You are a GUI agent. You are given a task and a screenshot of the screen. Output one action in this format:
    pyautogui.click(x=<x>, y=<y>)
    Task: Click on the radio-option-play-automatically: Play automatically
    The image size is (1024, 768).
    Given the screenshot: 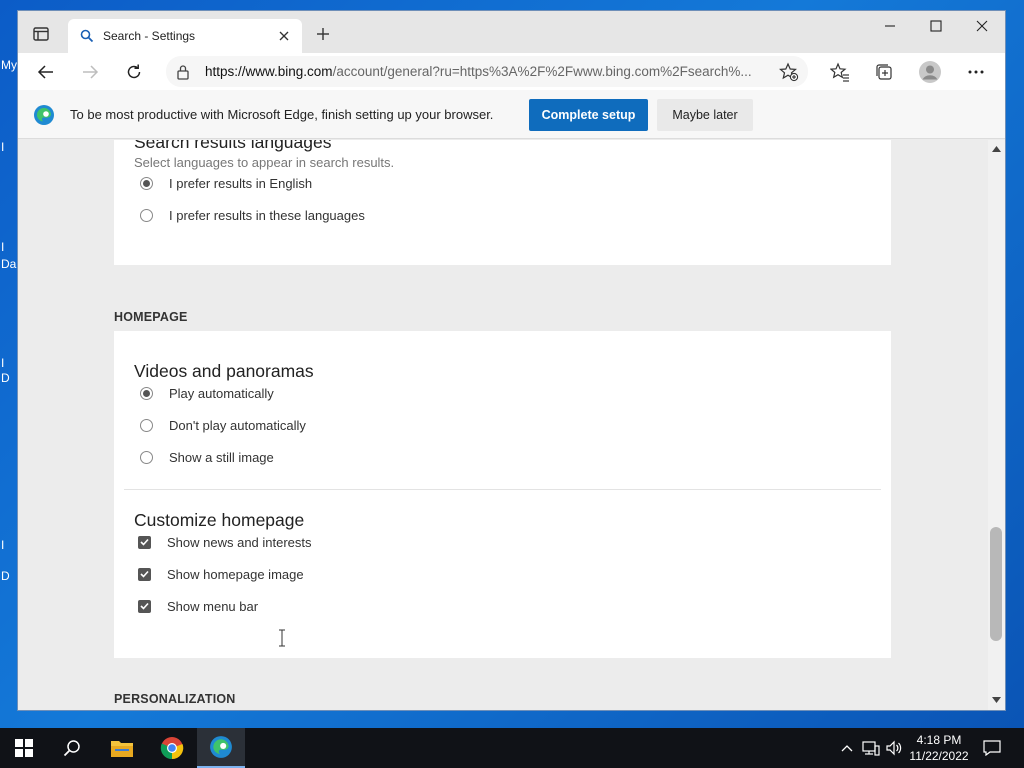 What is the action you would take?
    pyautogui.click(x=207, y=393)
    